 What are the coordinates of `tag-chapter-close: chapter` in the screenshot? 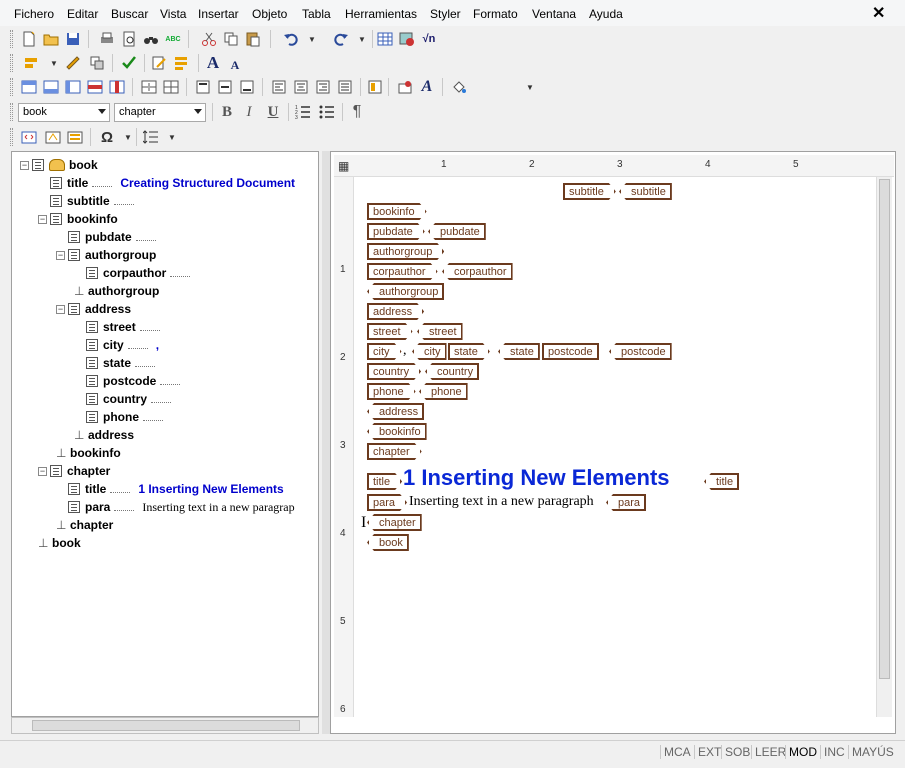 It's located at (394, 522).